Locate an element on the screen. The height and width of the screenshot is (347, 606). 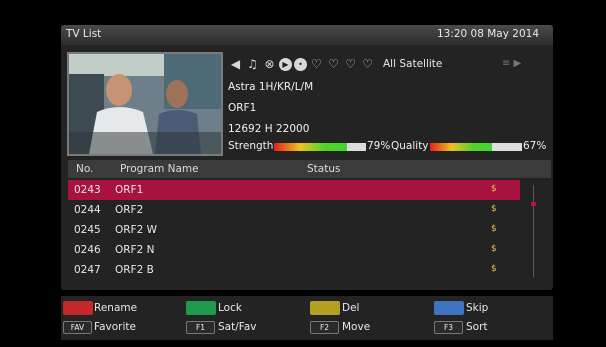
channel-number: 0244 is located at coordinates (87, 210).